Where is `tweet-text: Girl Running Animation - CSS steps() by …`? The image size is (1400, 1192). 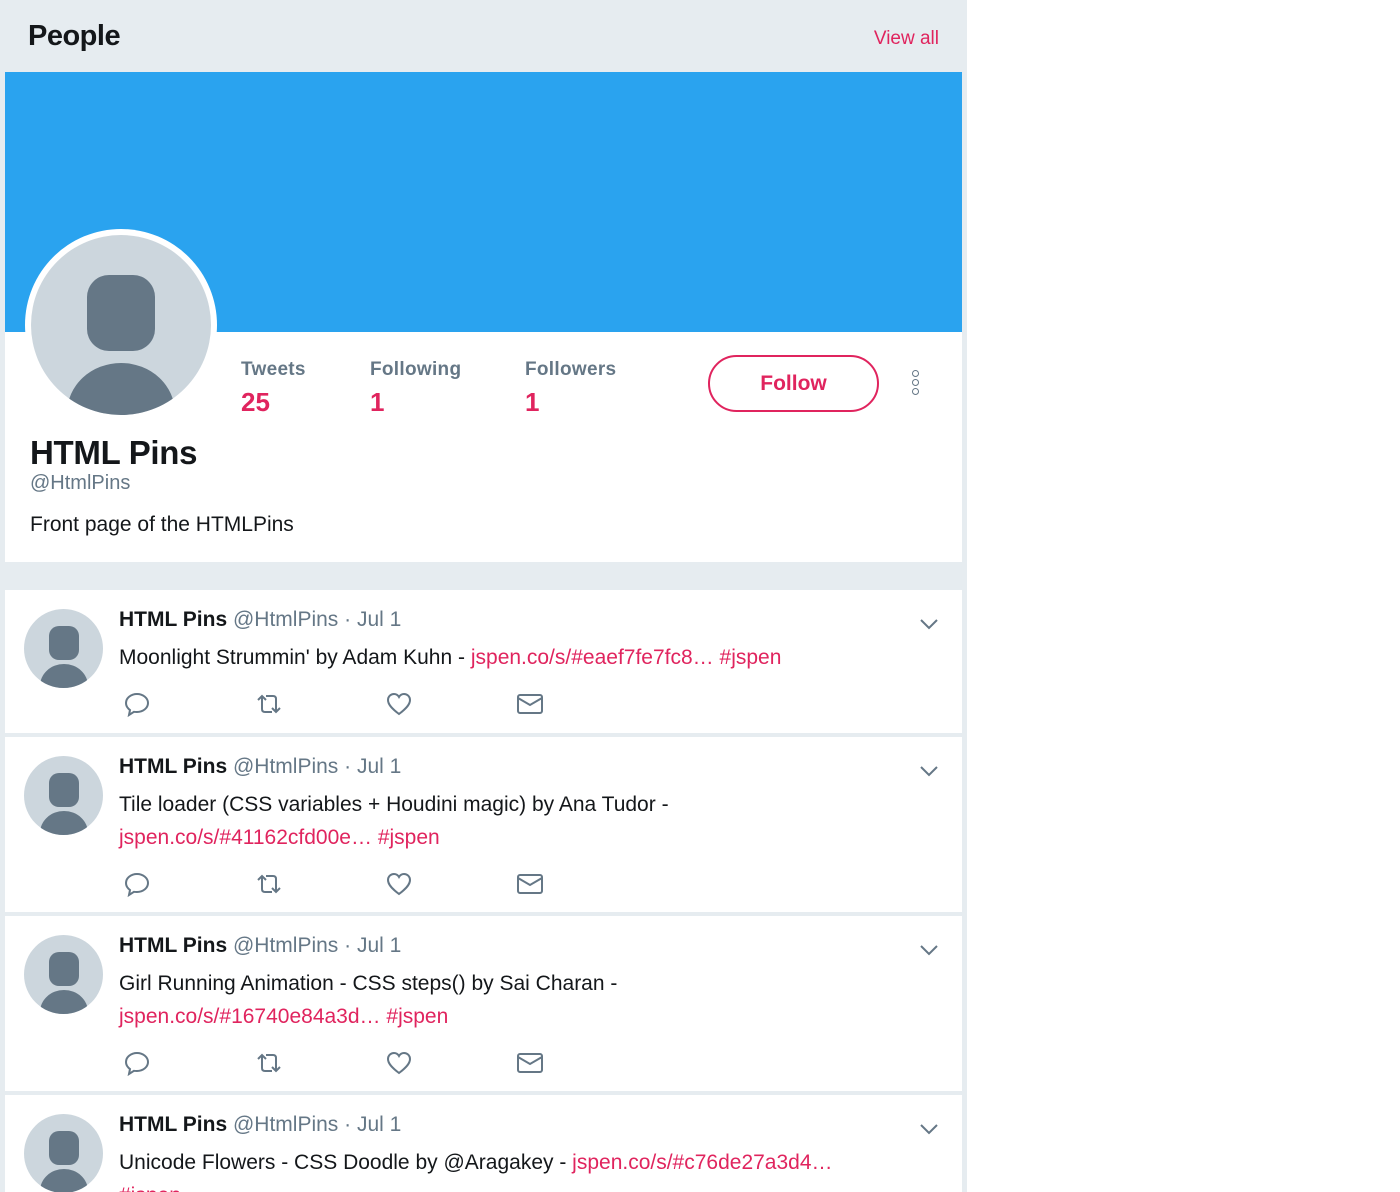 tweet-text: Girl Running Animation - CSS steps() by … is located at coordinates (519, 1000).